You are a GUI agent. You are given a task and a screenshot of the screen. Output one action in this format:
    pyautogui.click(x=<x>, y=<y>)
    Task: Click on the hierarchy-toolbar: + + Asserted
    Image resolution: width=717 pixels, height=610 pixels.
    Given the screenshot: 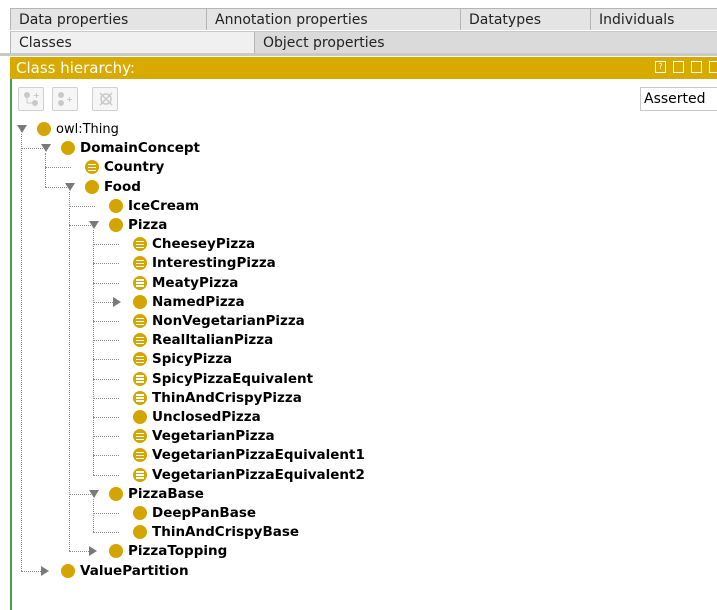 What is the action you would take?
    pyautogui.click(x=363, y=99)
    